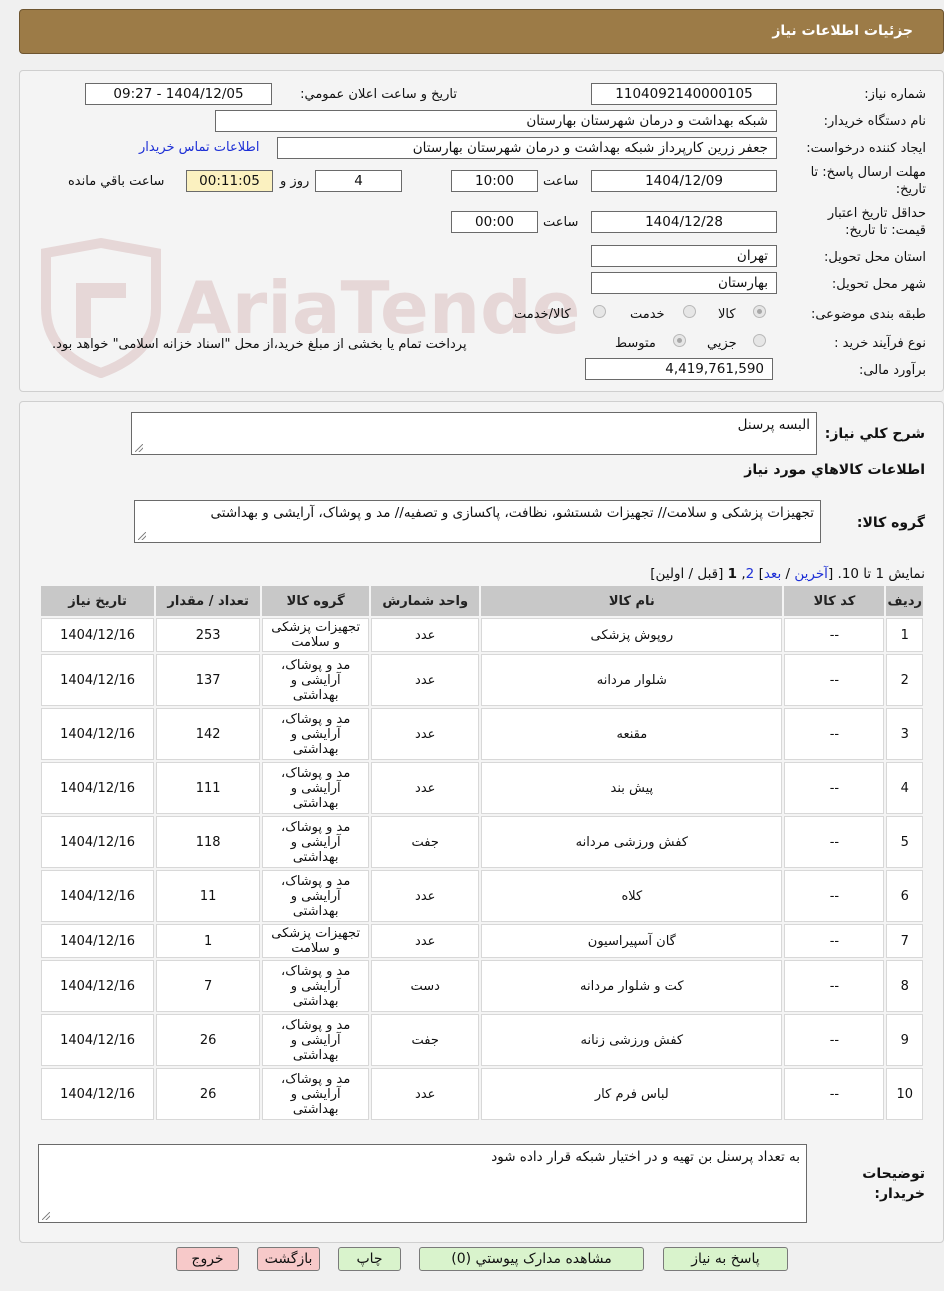 The image size is (944, 1291). What do you see at coordinates (208, 635) in the screenshot?
I see `cell-quantity: 253` at bounding box center [208, 635].